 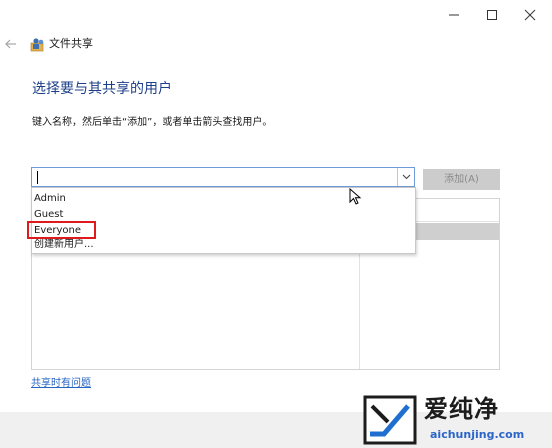 I want to click on add-button: 添加(A), so click(x=461, y=179).